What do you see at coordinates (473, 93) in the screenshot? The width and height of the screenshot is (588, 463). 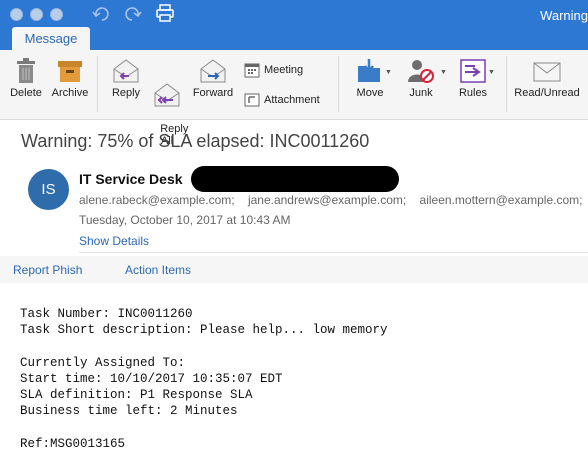 I see `rules-label: Rules` at bounding box center [473, 93].